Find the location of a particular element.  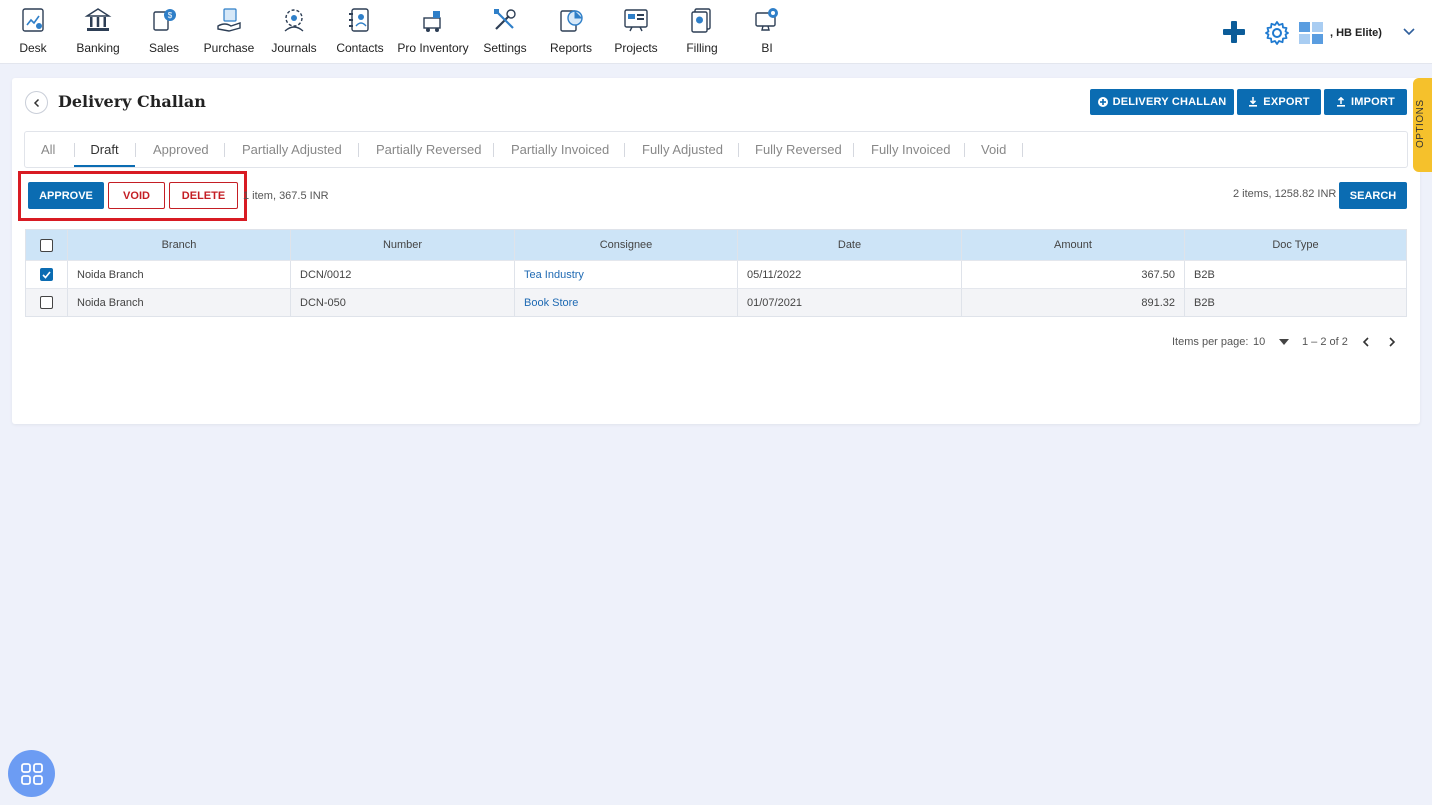

previous-page-icon is located at coordinates (1366, 342).